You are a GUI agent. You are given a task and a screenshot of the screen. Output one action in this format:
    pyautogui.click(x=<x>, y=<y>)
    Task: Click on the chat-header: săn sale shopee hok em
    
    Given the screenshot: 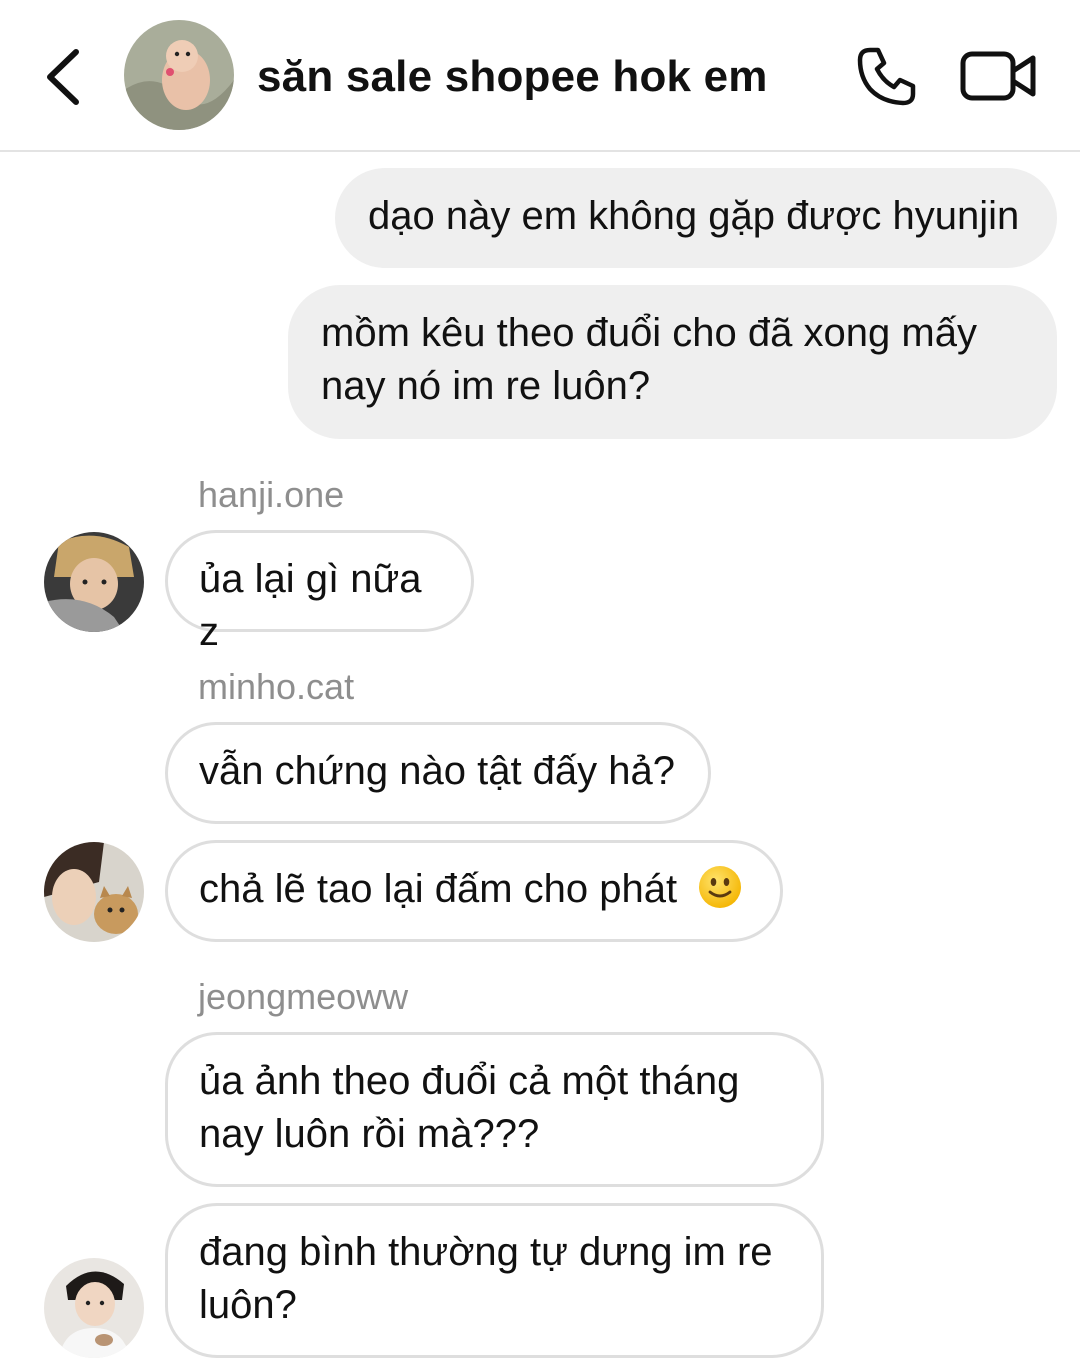 What is the action you would take?
    pyautogui.click(x=540, y=76)
    